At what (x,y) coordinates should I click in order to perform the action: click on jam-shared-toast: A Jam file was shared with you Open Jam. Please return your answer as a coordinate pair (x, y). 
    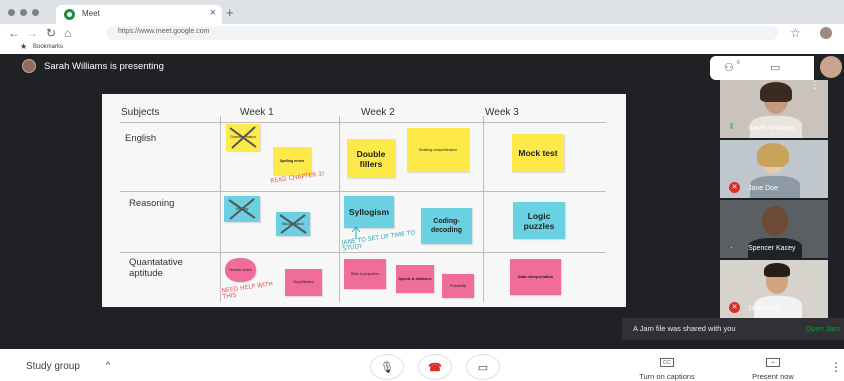
    Looking at the image, I should click on (733, 329).